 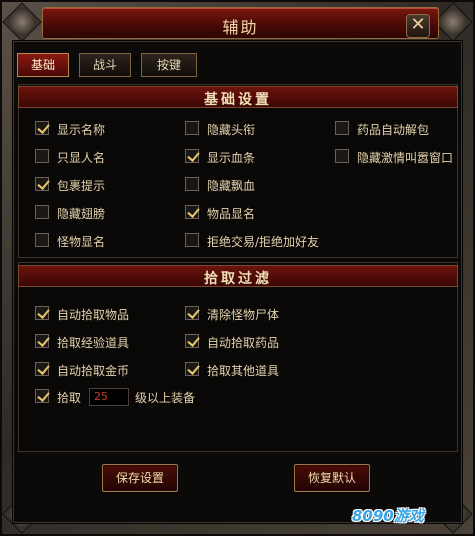 I want to click on corner-ornament-top-right, so click(x=453, y=22).